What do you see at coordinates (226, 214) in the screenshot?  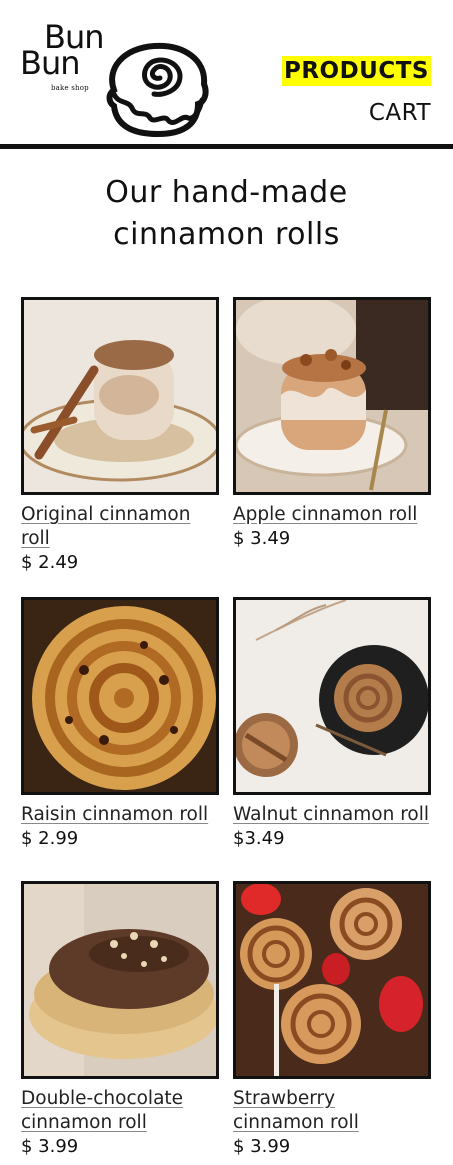 I see `page-title: Our hand-made cinnamon rolls` at bounding box center [226, 214].